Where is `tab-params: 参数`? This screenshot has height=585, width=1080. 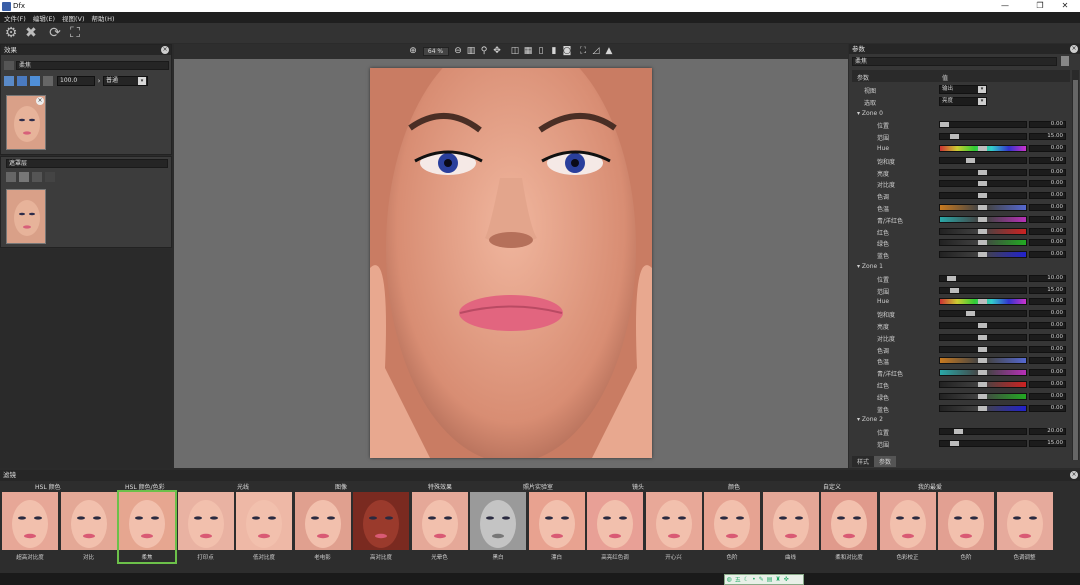
tab-params: 参数 is located at coordinates (885, 461).